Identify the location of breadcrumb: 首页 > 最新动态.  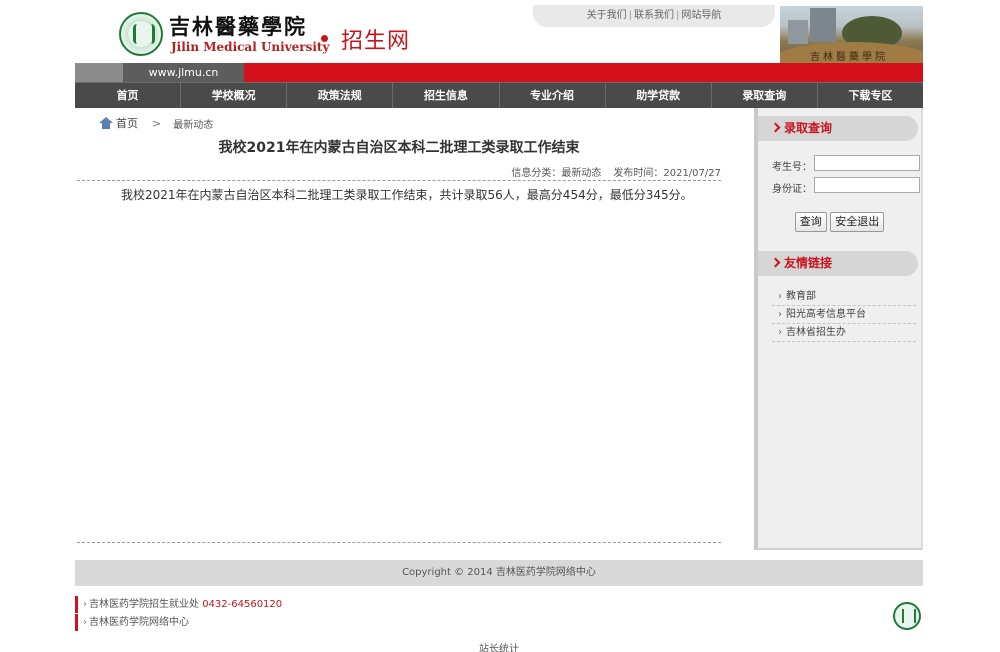
(156, 123).